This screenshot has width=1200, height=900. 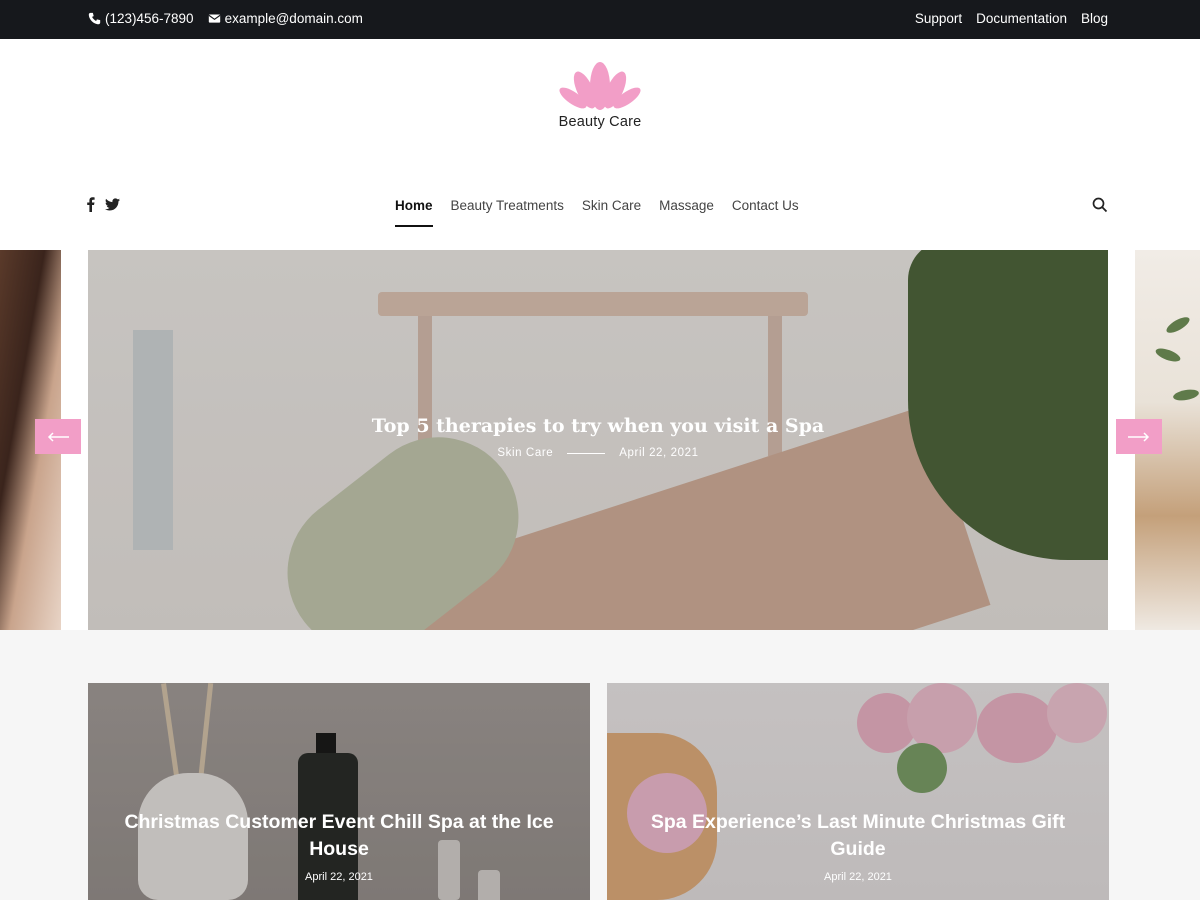 I want to click on phone-contact: (123)456-7890, so click(x=141, y=18).